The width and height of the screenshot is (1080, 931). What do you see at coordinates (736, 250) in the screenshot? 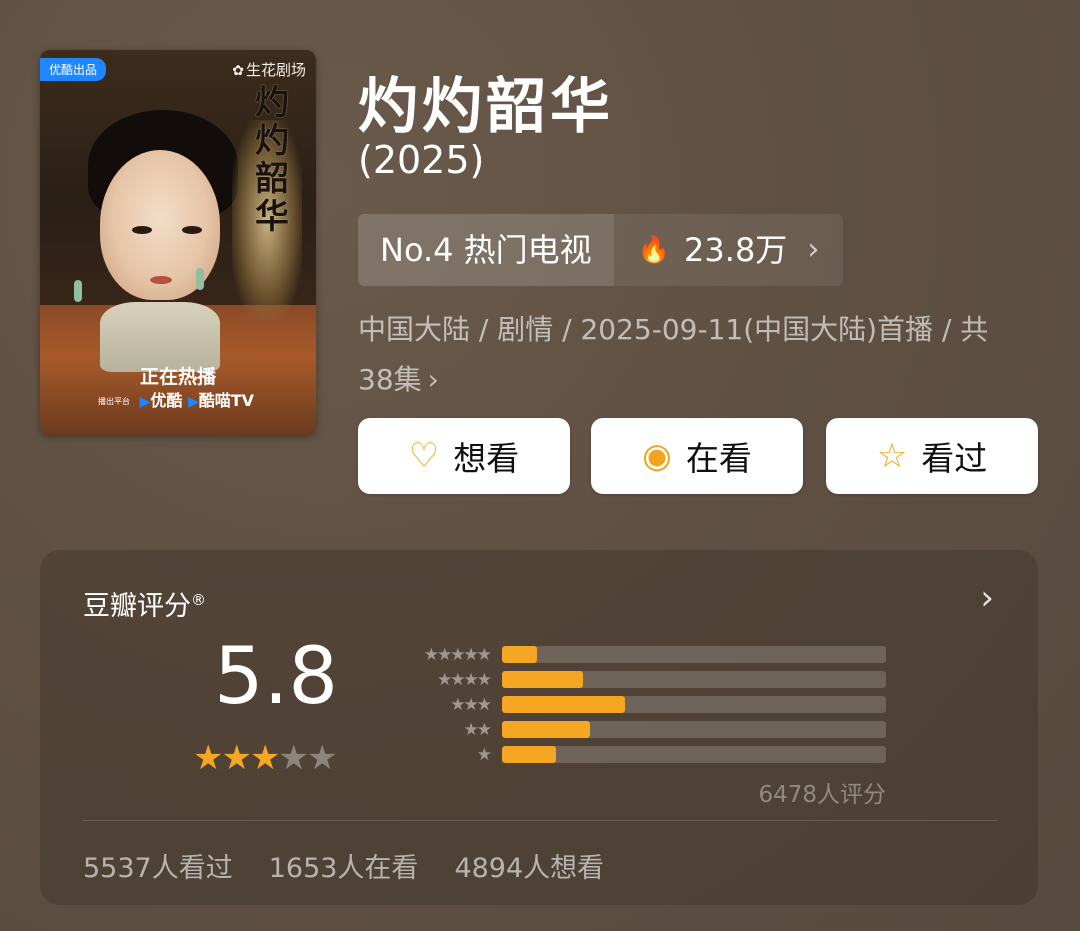
I see `heat-value: 23.8万` at bounding box center [736, 250].